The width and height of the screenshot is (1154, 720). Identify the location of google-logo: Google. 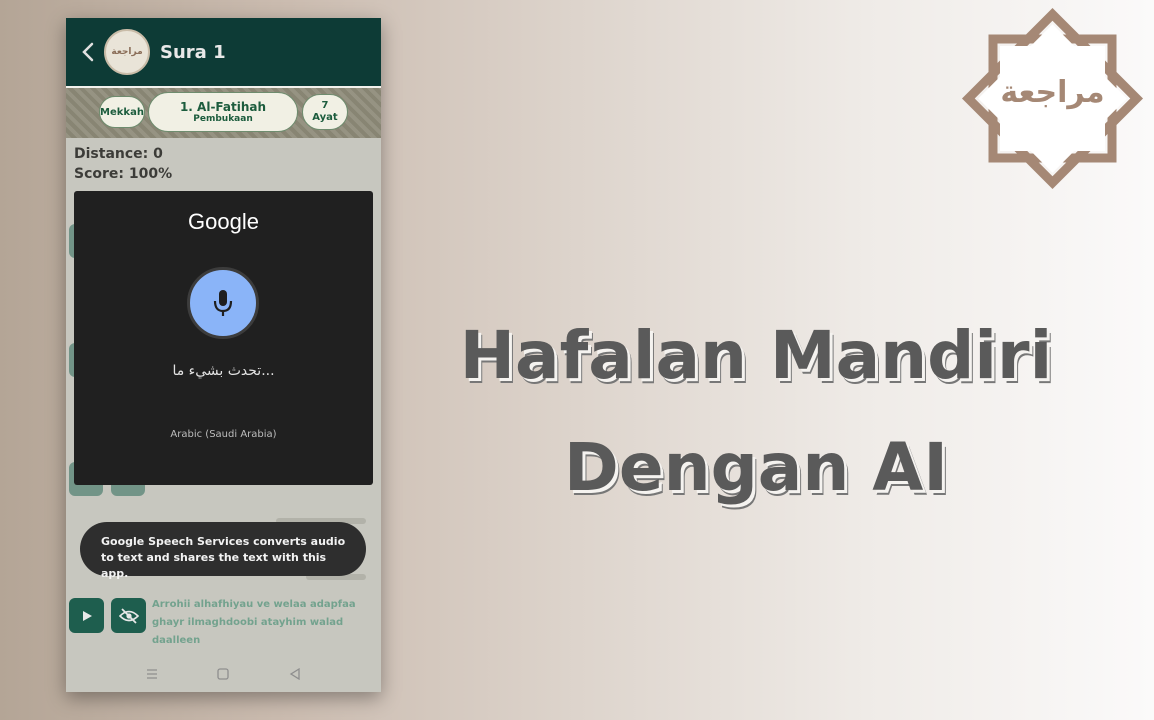
(223, 221).